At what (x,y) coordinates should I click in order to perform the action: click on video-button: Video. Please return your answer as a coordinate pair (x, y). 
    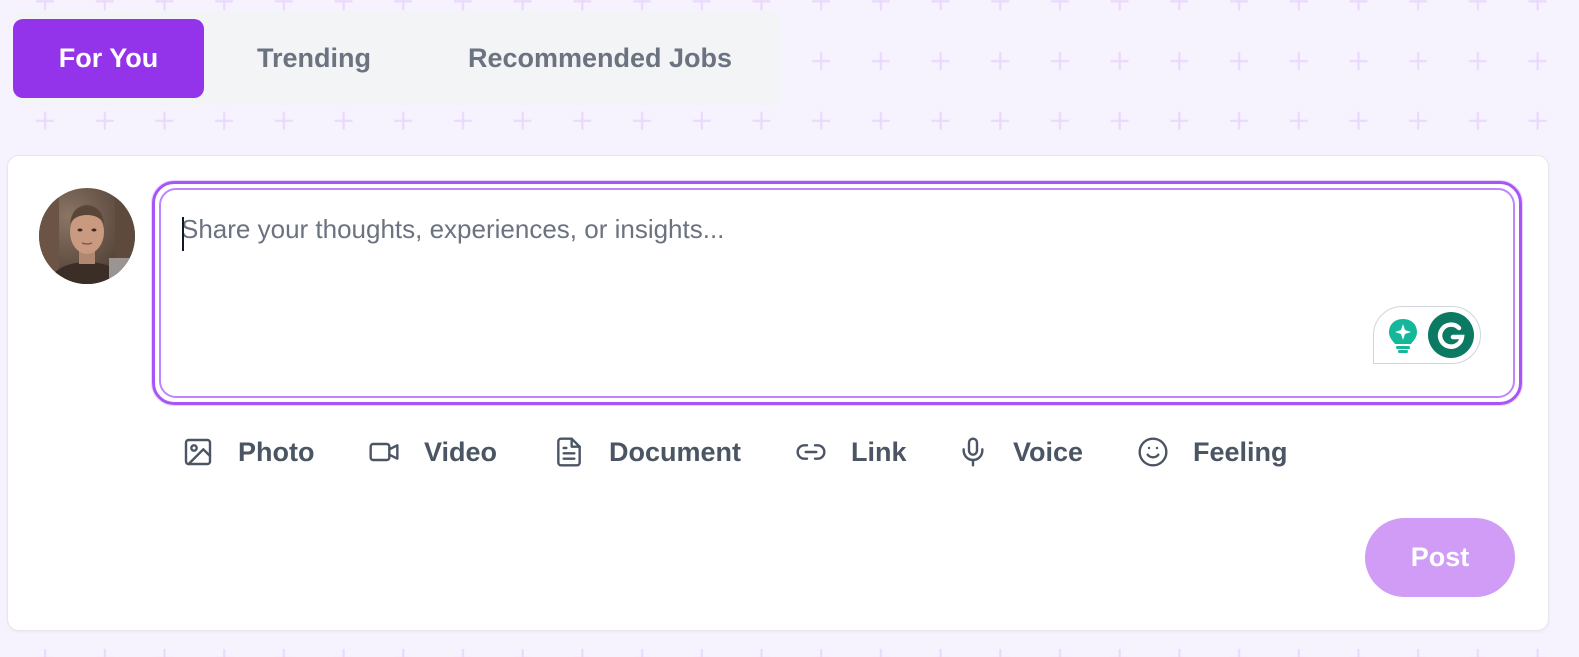
    Looking at the image, I should click on (432, 452).